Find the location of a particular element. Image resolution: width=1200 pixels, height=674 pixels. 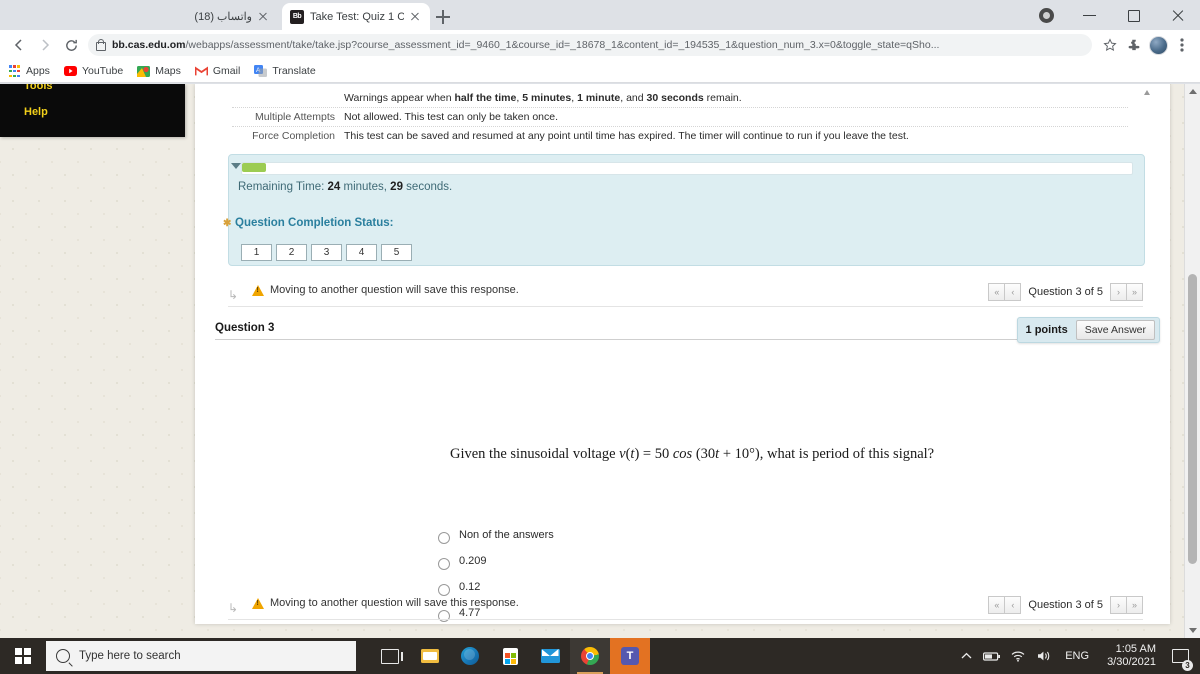

chevron-up-icon is located at coordinates (1192, 91).